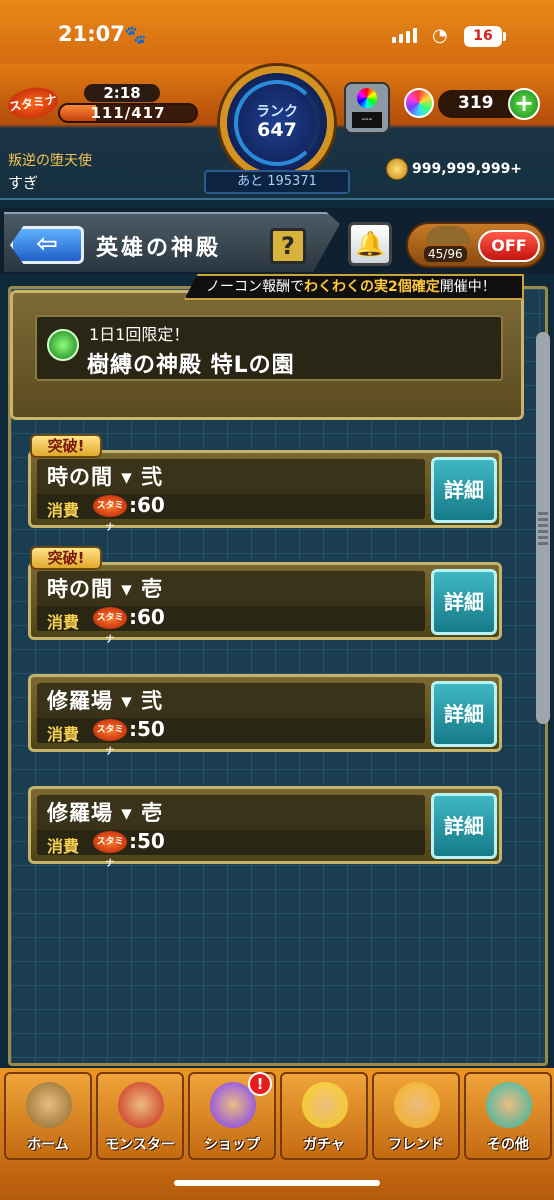 Image resolution: width=554 pixels, height=1200 pixels. What do you see at coordinates (159, 248) in the screenshot?
I see `page-title: 英雄の神殿` at bounding box center [159, 248].